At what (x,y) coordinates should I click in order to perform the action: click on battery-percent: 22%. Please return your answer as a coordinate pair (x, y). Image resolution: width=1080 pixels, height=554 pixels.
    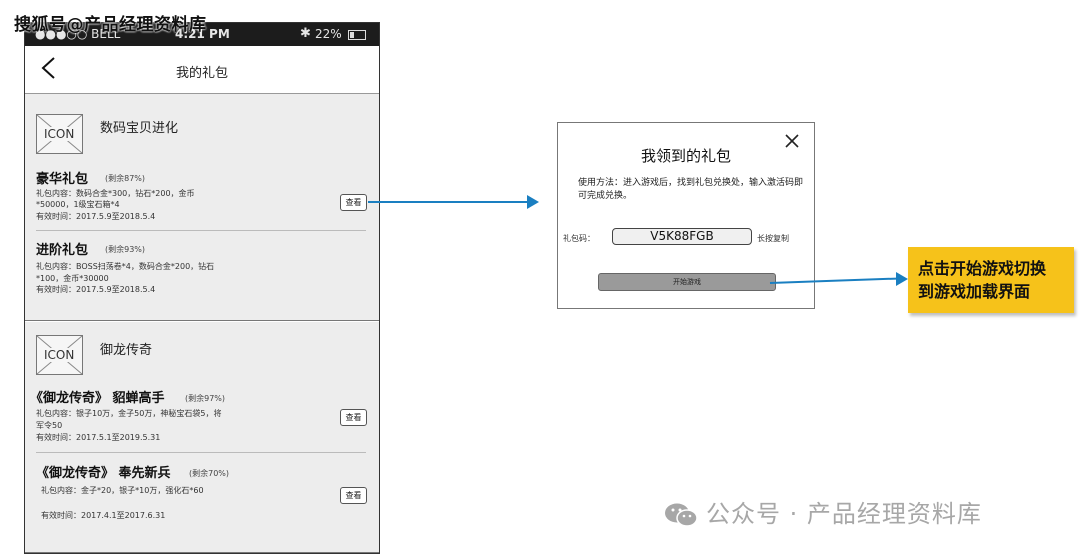
    Looking at the image, I should click on (328, 34).